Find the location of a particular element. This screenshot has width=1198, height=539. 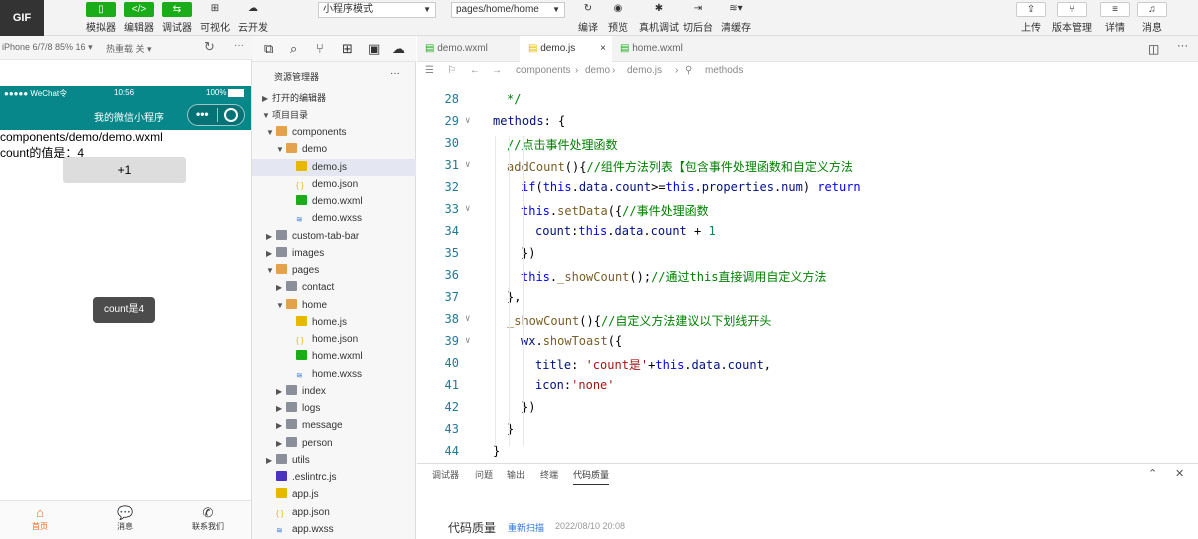

hot-reload-select: 热重载 关 ▾ is located at coordinates (129, 48).